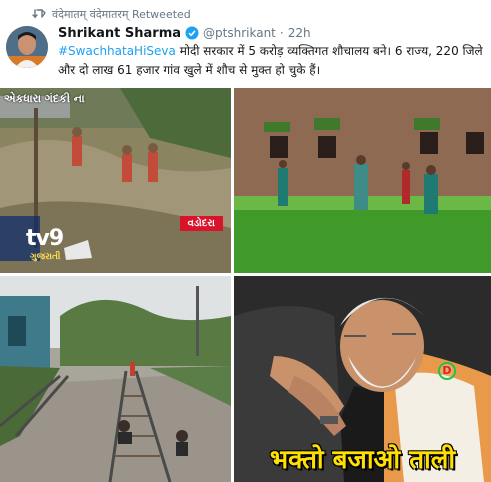 Image resolution: width=491 pixels, height=482 pixels. I want to click on avatar, so click(27, 47).